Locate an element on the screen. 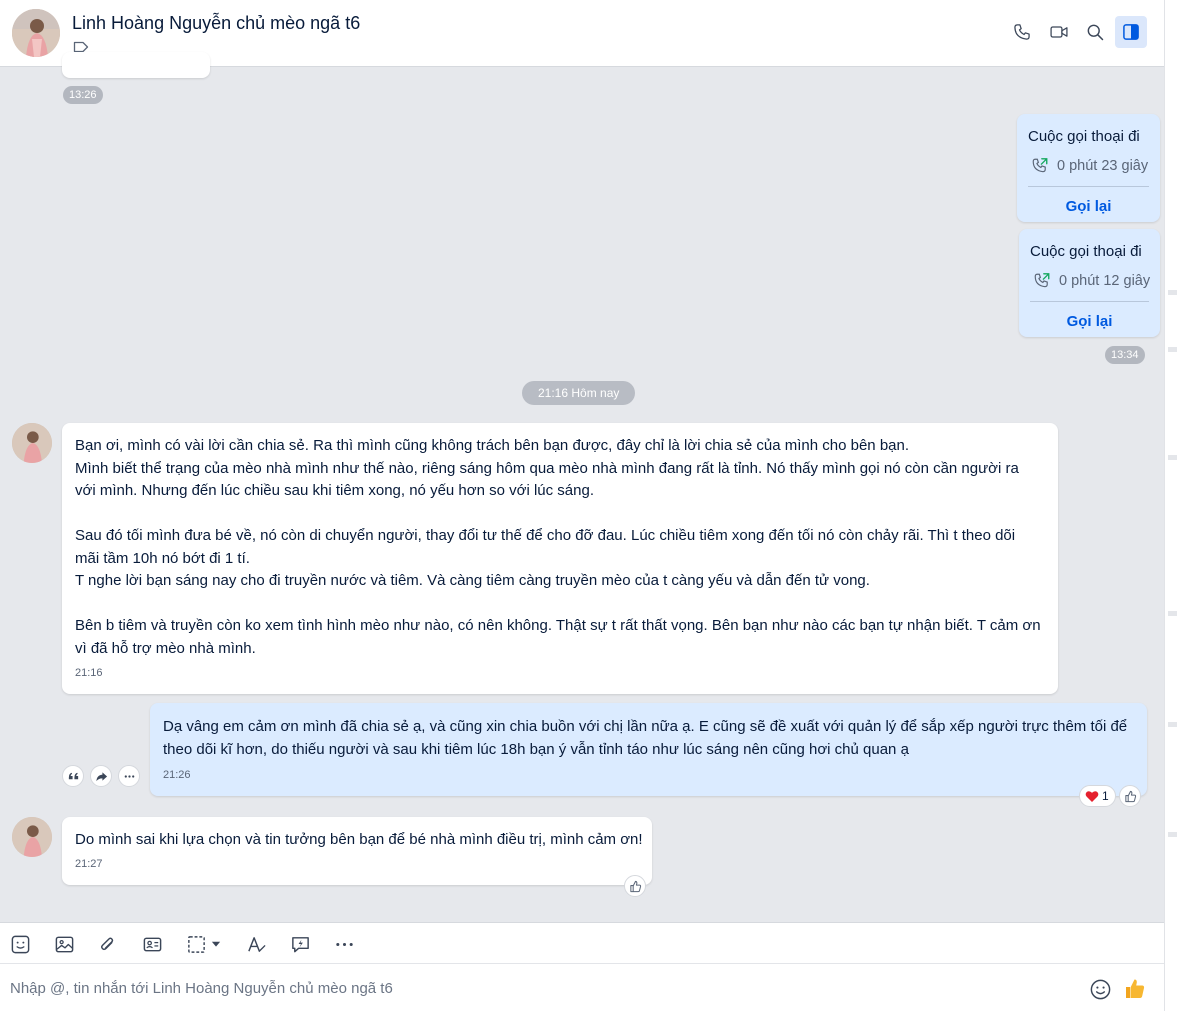  call-duration-text: 0 phút 23 giây is located at coordinates (1103, 166).